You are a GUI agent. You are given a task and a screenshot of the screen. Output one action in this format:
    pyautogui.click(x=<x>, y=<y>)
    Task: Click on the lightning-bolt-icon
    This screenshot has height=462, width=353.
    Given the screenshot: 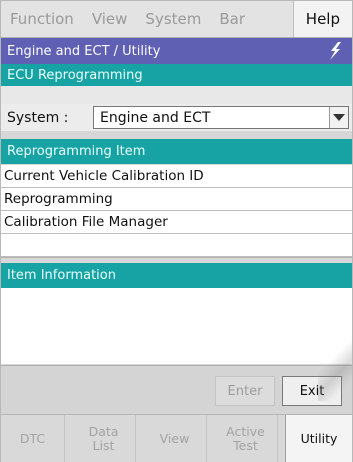 What is the action you would take?
    pyautogui.click(x=335, y=51)
    